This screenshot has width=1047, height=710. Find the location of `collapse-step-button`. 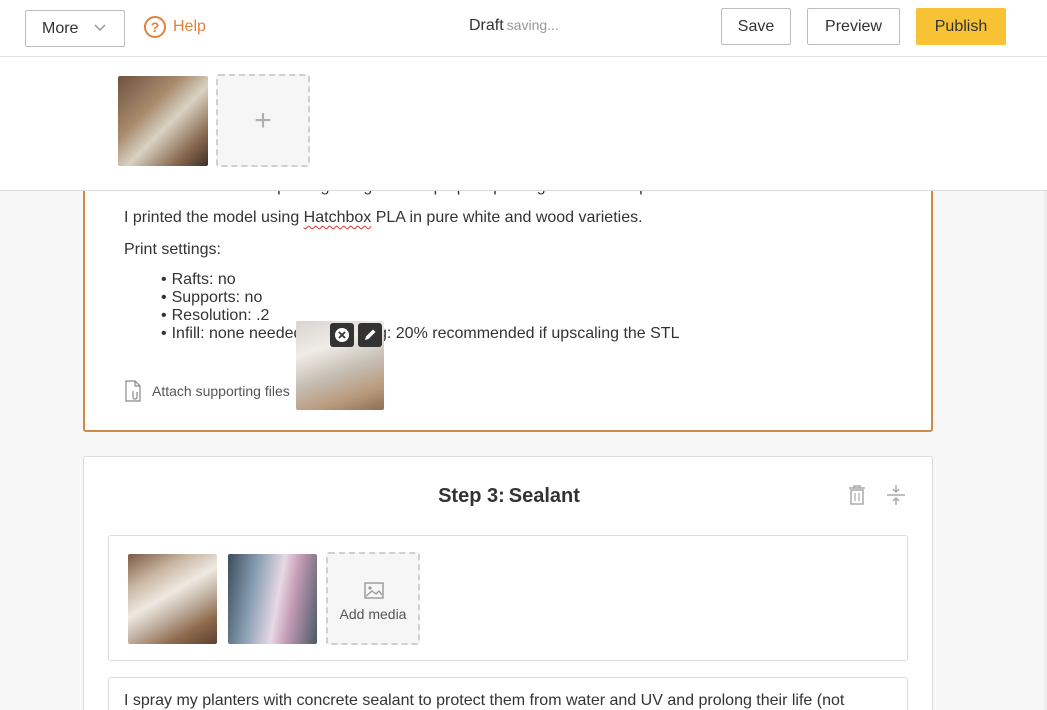

collapse-step-button is located at coordinates (896, 495).